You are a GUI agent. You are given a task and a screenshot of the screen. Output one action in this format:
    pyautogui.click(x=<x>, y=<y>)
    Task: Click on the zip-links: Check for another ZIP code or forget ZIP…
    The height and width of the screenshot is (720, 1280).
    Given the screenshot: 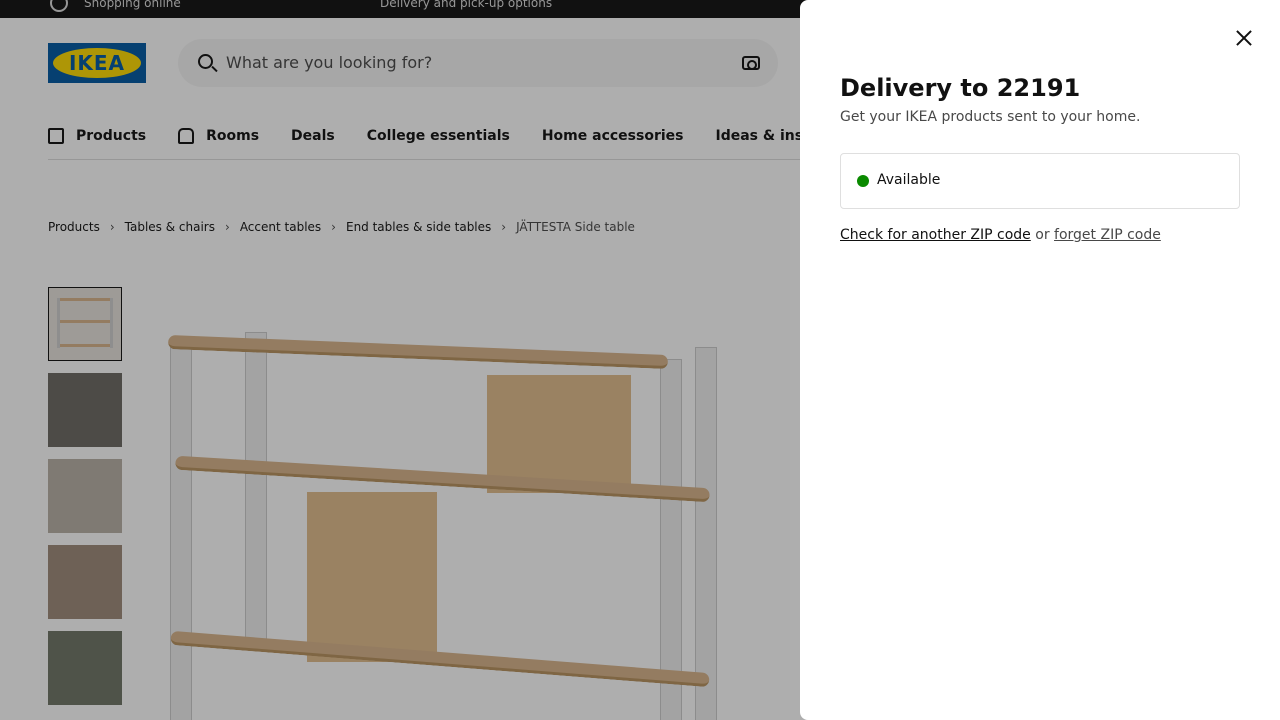 What is the action you would take?
    pyautogui.click(x=1000, y=235)
    